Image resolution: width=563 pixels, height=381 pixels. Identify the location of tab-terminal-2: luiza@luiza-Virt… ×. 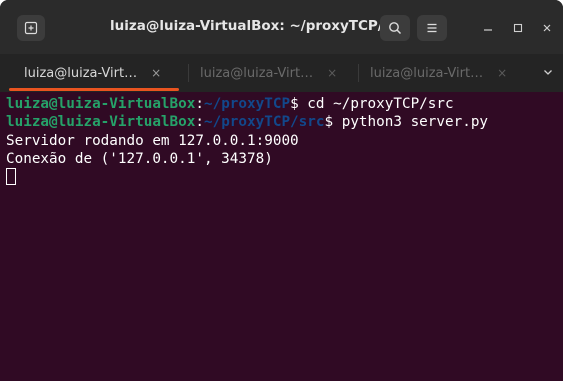
(268, 73).